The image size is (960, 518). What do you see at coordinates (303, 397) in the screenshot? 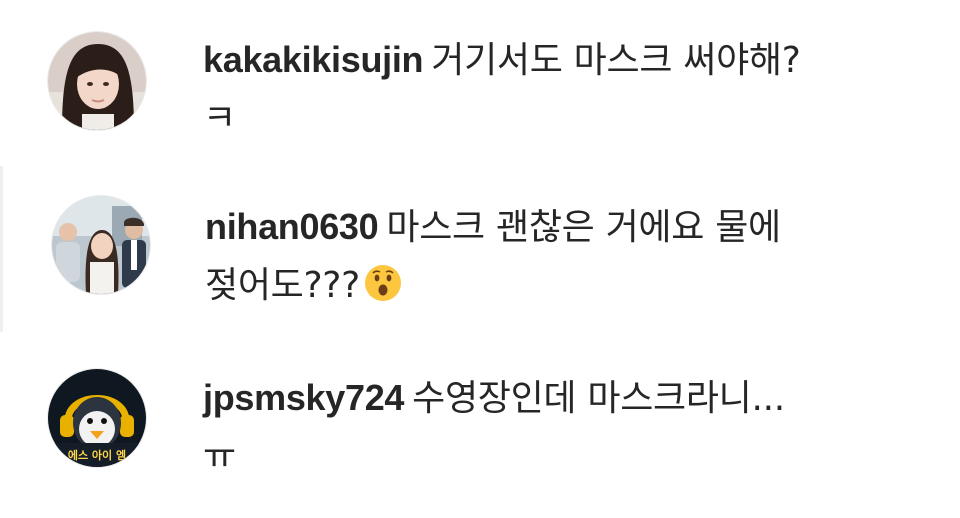
I see `comment-username: jpsmsky724` at bounding box center [303, 397].